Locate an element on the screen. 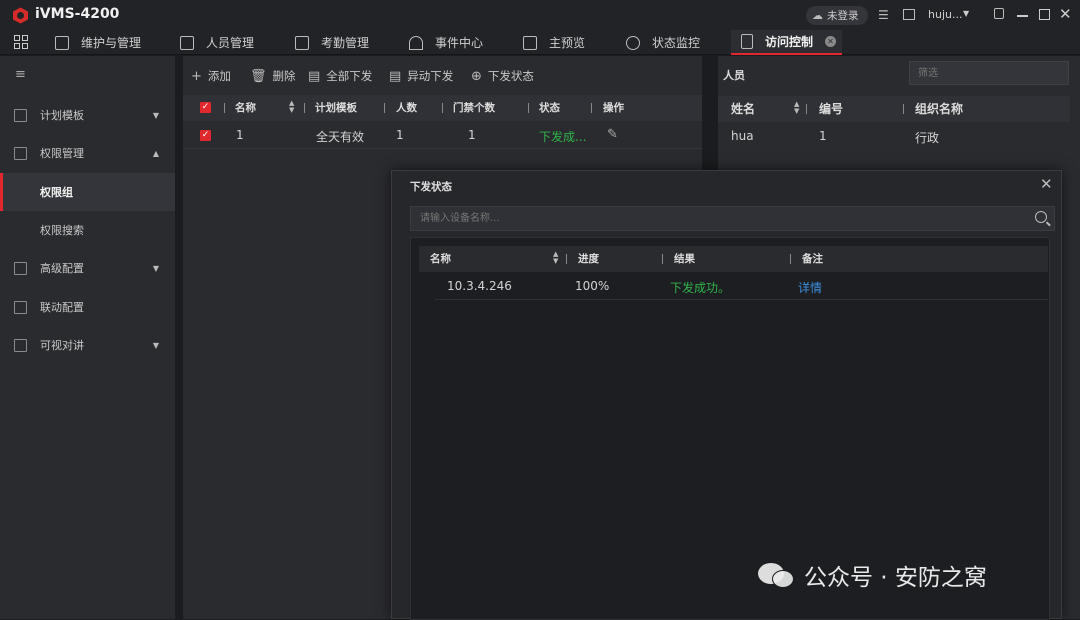  maintenance-icon is located at coordinates (62, 42).